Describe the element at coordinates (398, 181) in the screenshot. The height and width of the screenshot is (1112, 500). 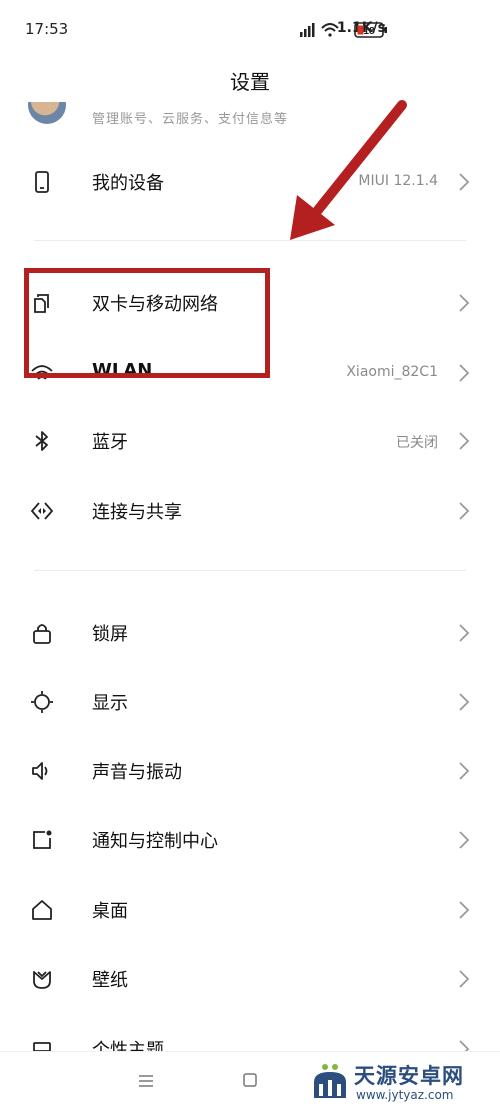
I see `row-value: MIUI 12.1.4` at that location.